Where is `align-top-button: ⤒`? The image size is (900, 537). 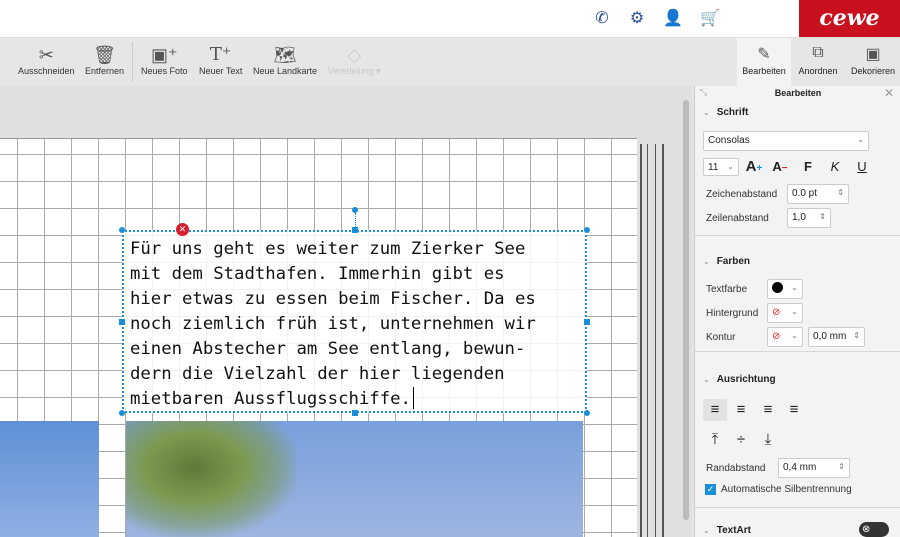
align-top-button: ⤒ is located at coordinates (715, 440).